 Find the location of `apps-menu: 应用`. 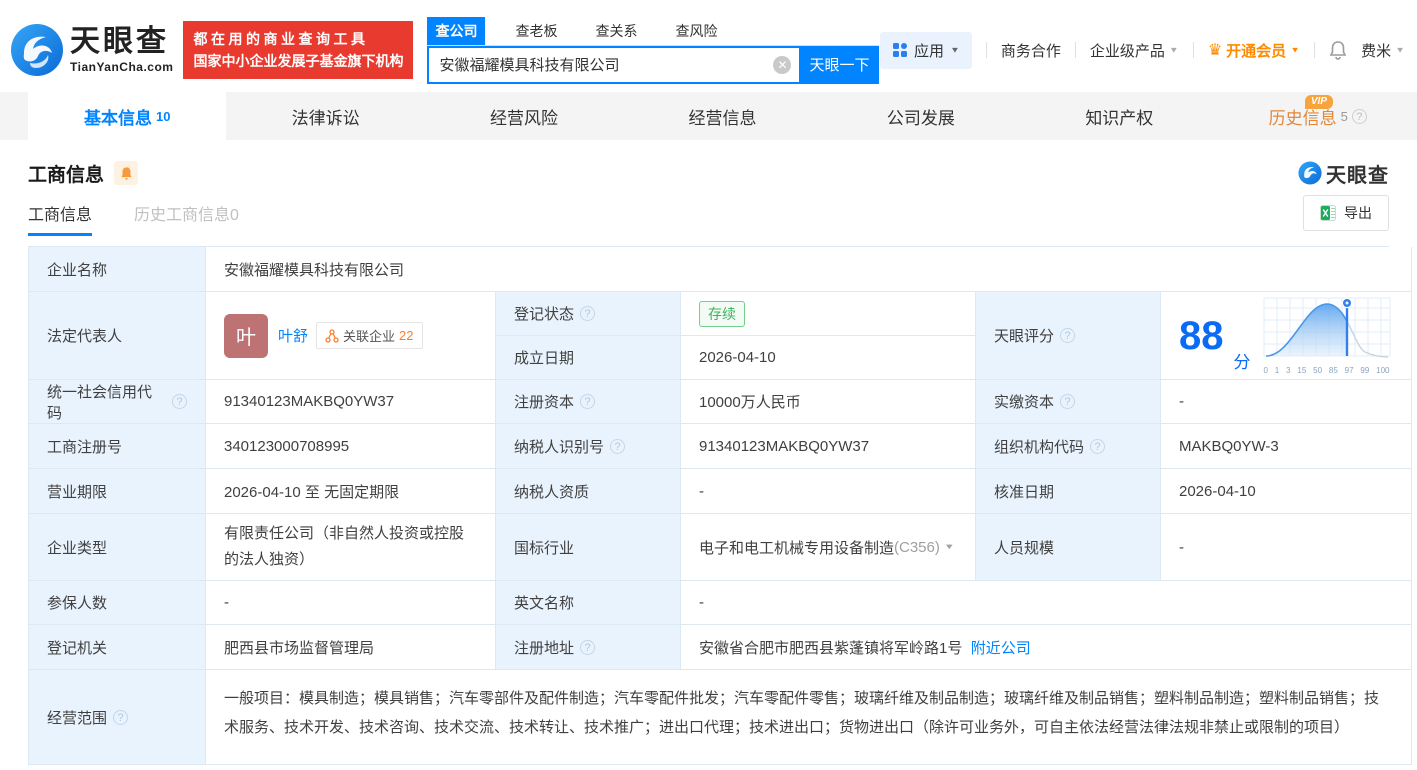

apps-menu: 应用 is located at coordinates (925, 50).